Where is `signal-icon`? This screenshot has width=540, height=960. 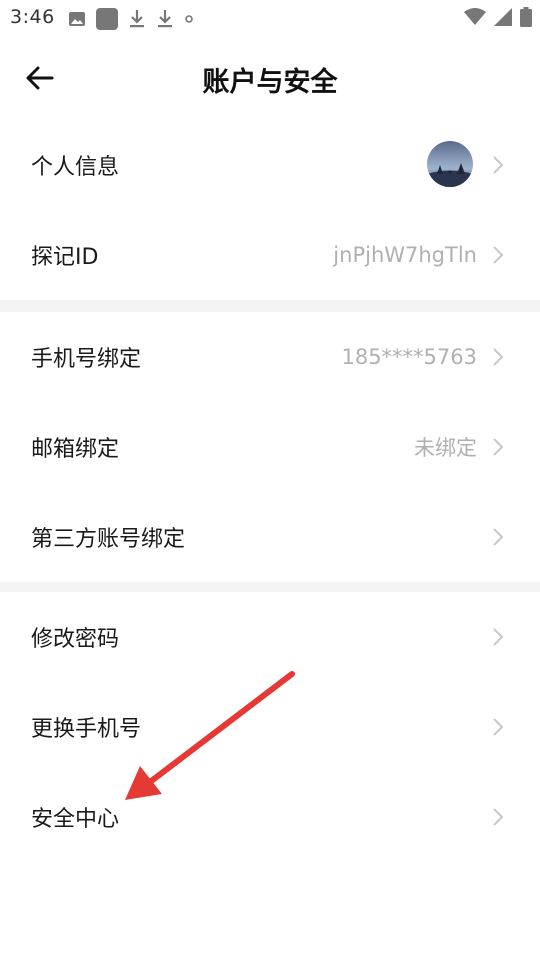 signal-icon is located at coordinates (503, 17).